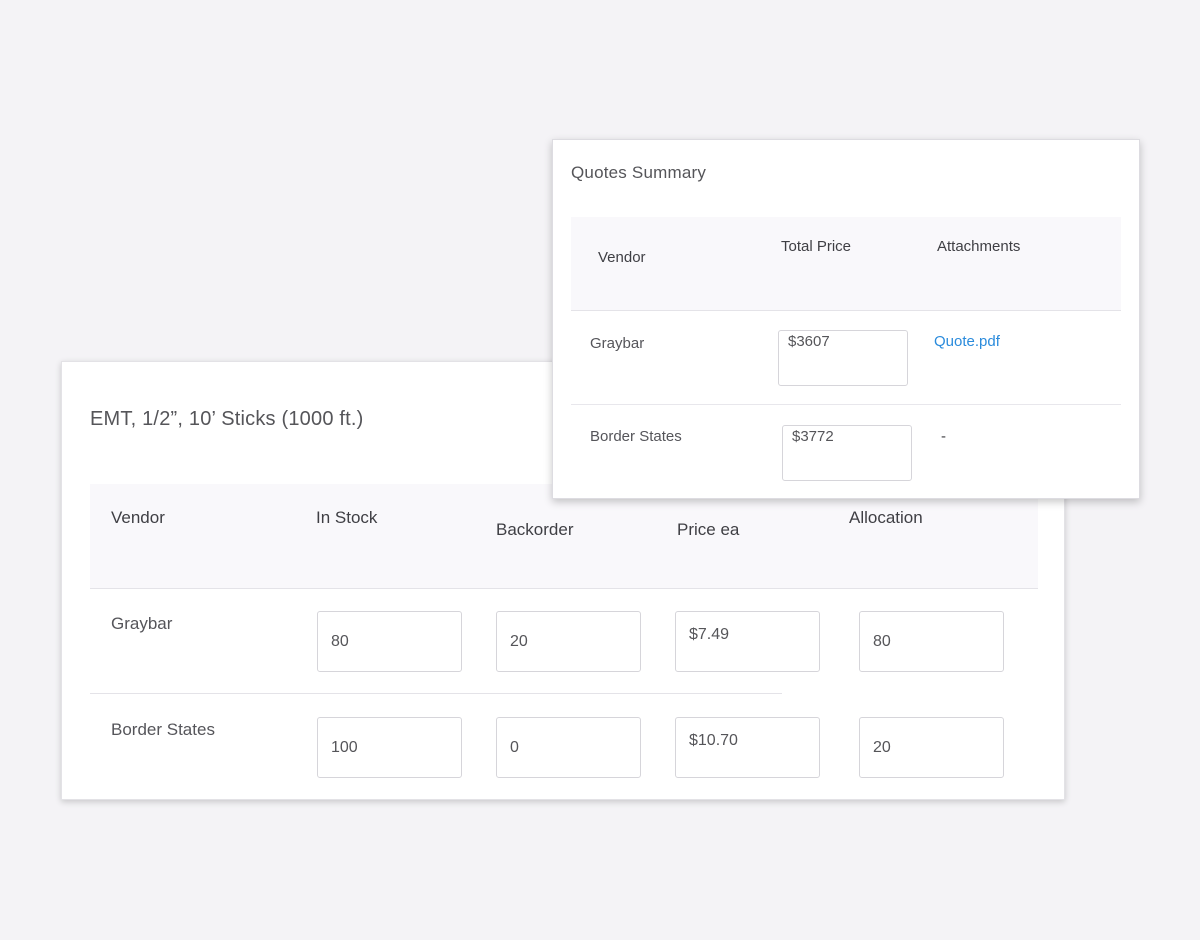 The width and height of the screenshot is (1200, 940). I want to click on price-ea-field: $10.70, so click(747, 747).